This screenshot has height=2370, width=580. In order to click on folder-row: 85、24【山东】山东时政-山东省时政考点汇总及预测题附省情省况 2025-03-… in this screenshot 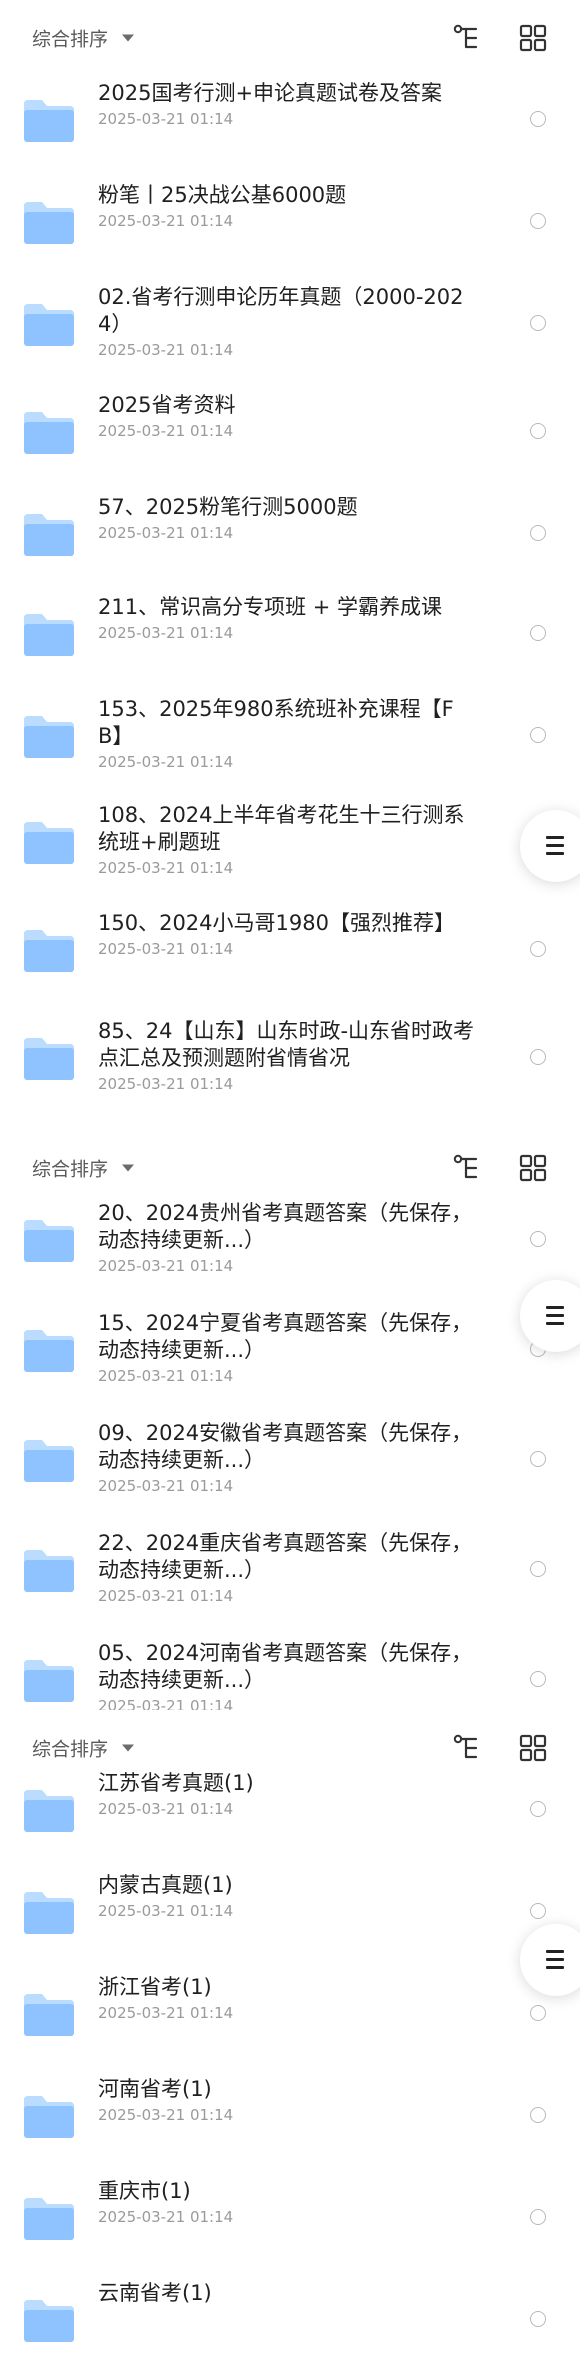, I will do `click(290, 1057)`.